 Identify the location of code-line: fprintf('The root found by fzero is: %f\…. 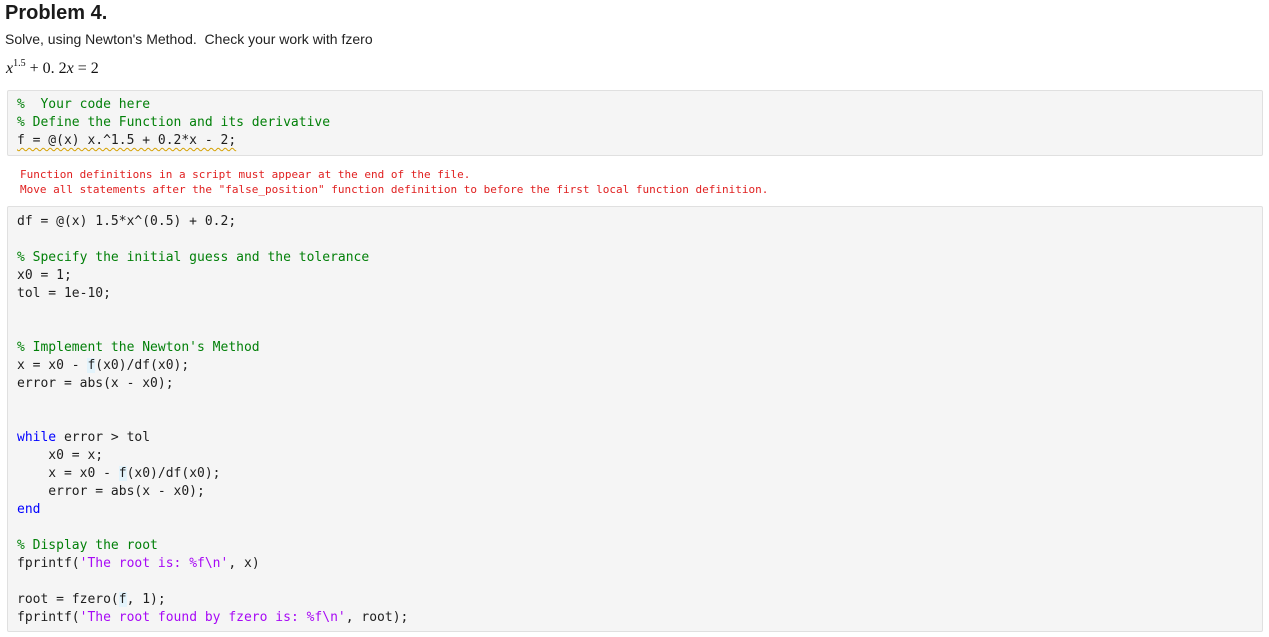
(212, 618).